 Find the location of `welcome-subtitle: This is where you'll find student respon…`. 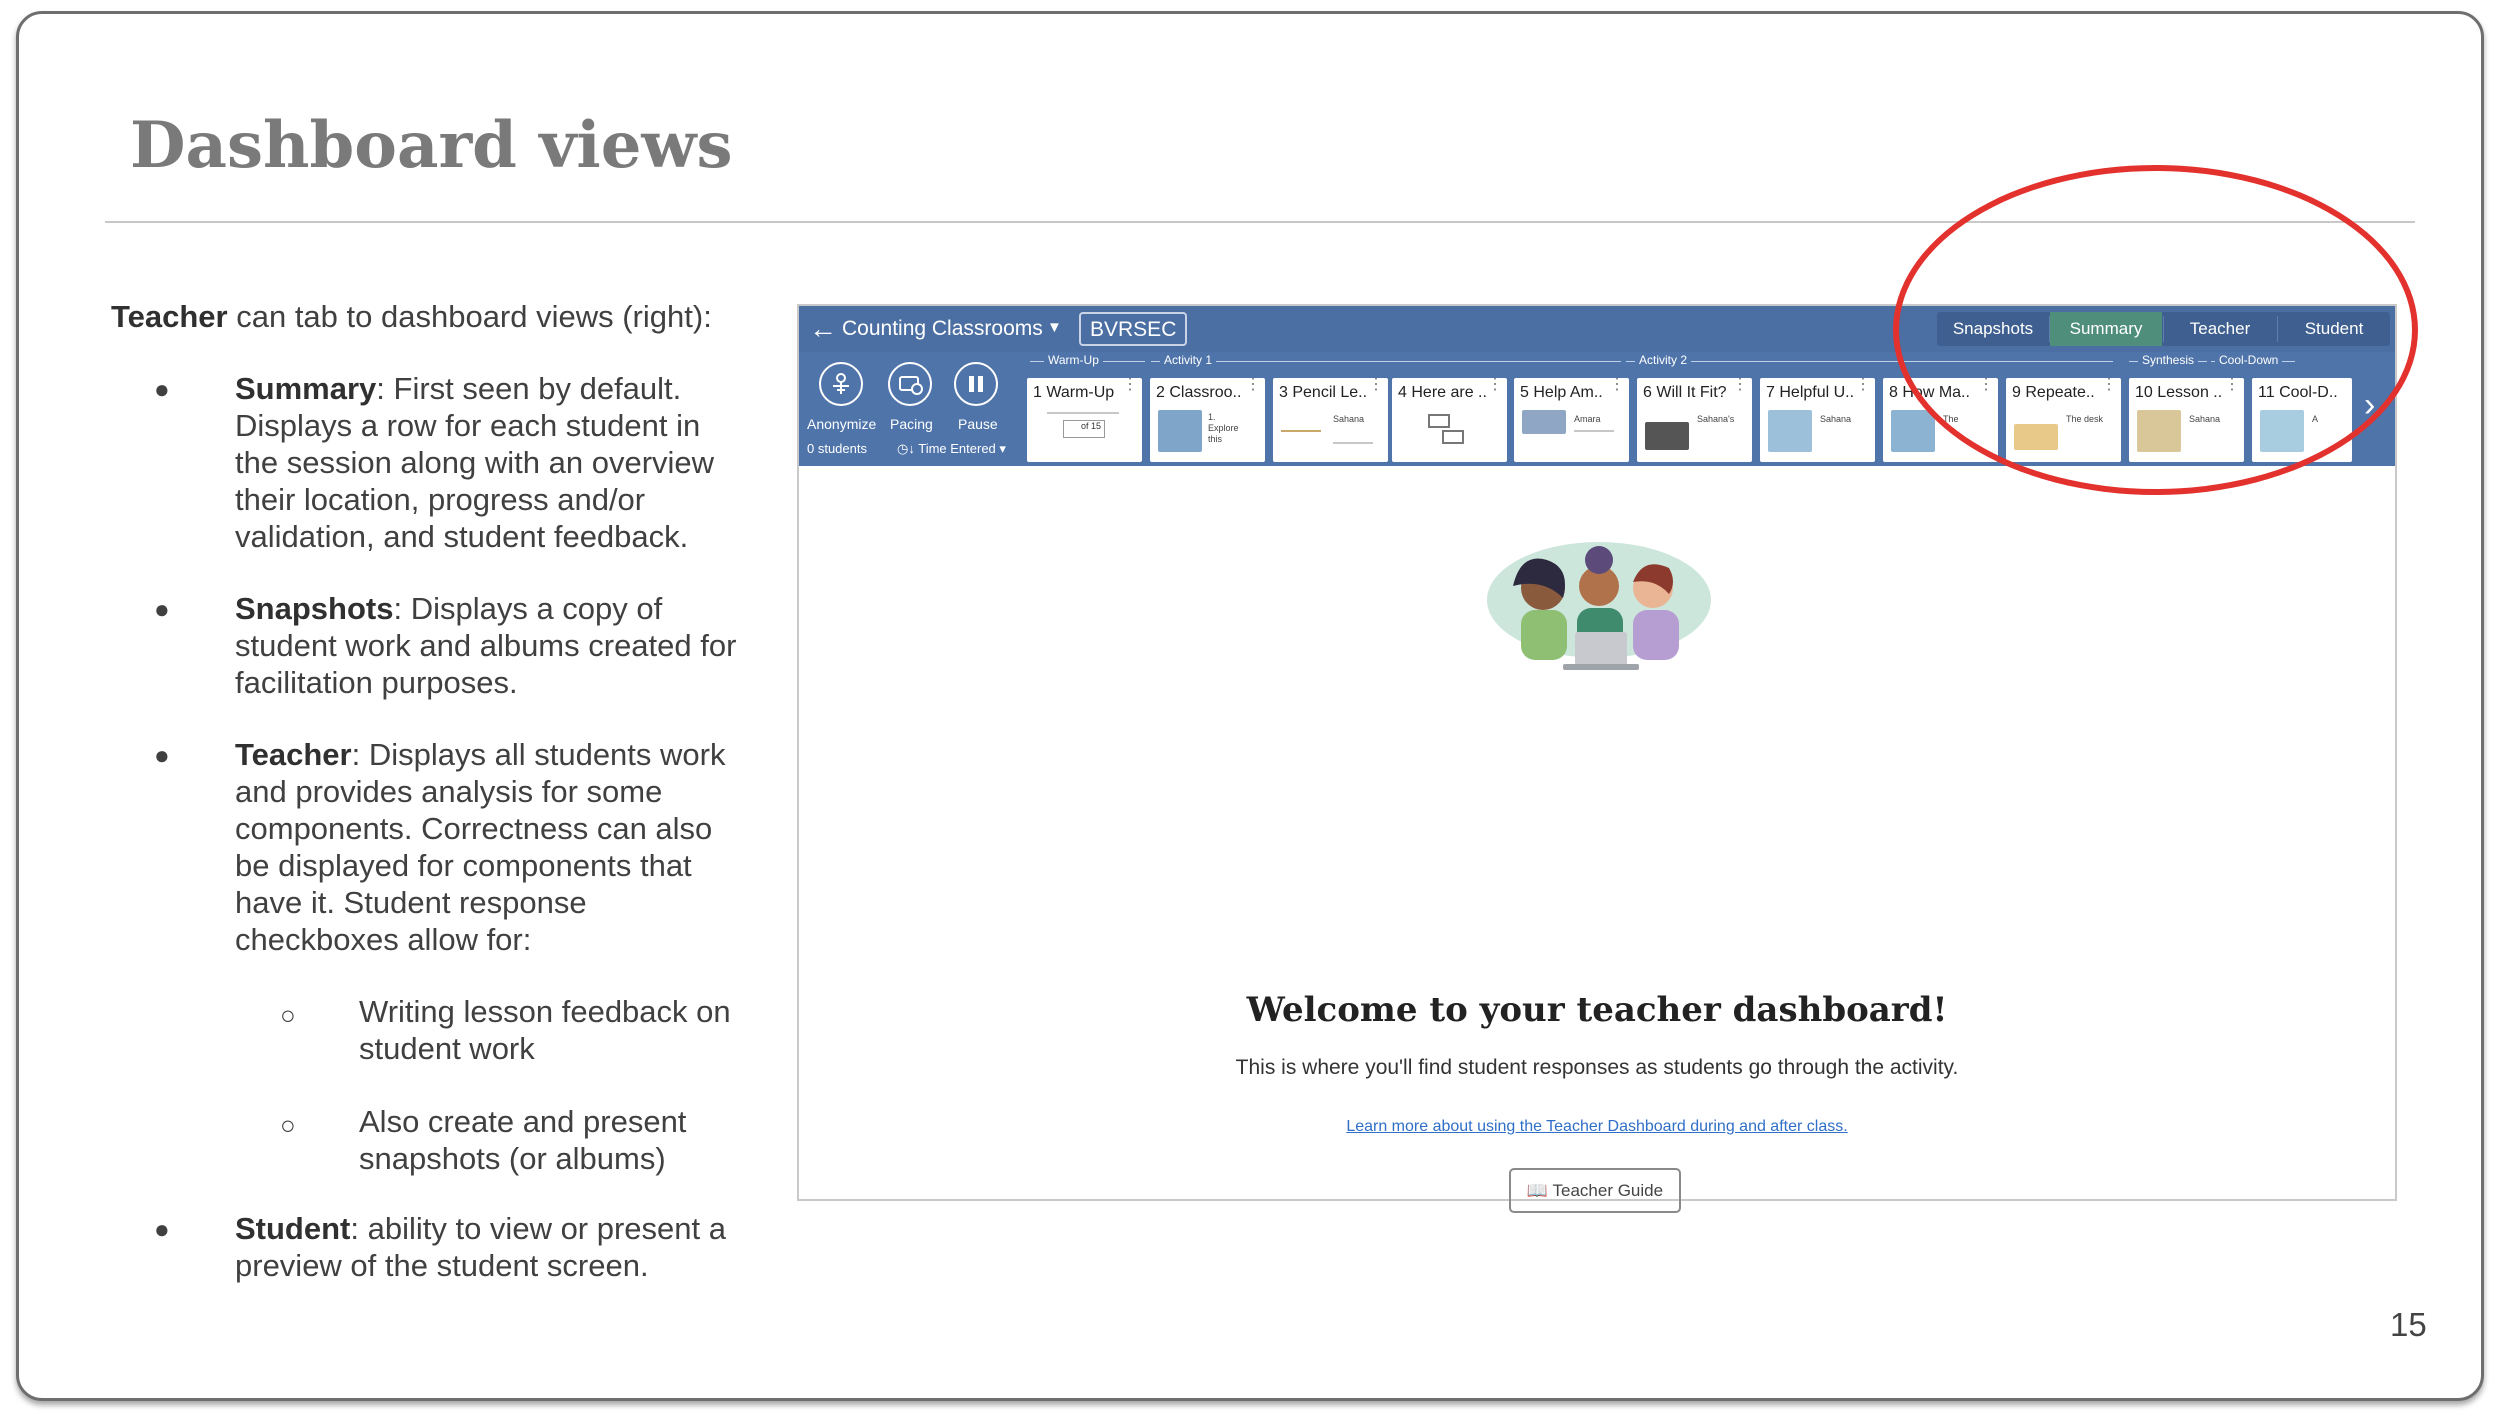

welcome-subtitle: This is where you'll find student respon… is located at coordinates (1597, 1067).